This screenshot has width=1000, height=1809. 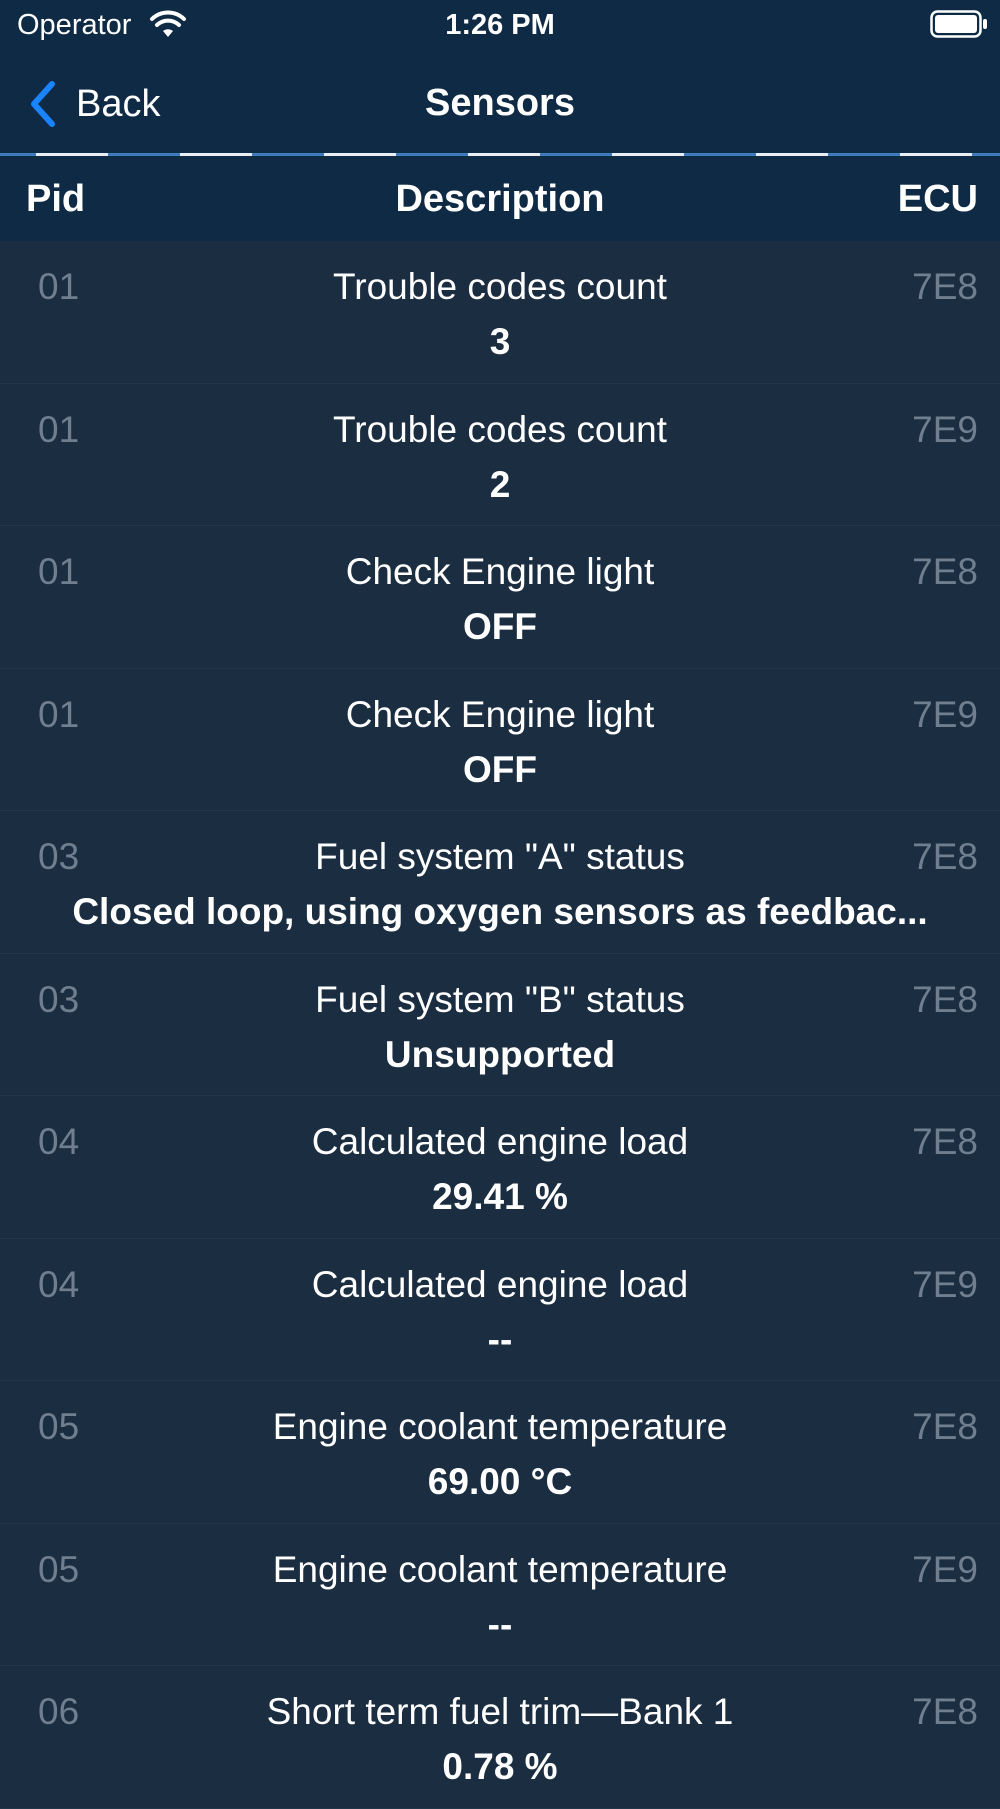 What do you see at coordinates (500, 484) in the screenshot?
I see `row-value: 2` at bounding box center [500, 484].